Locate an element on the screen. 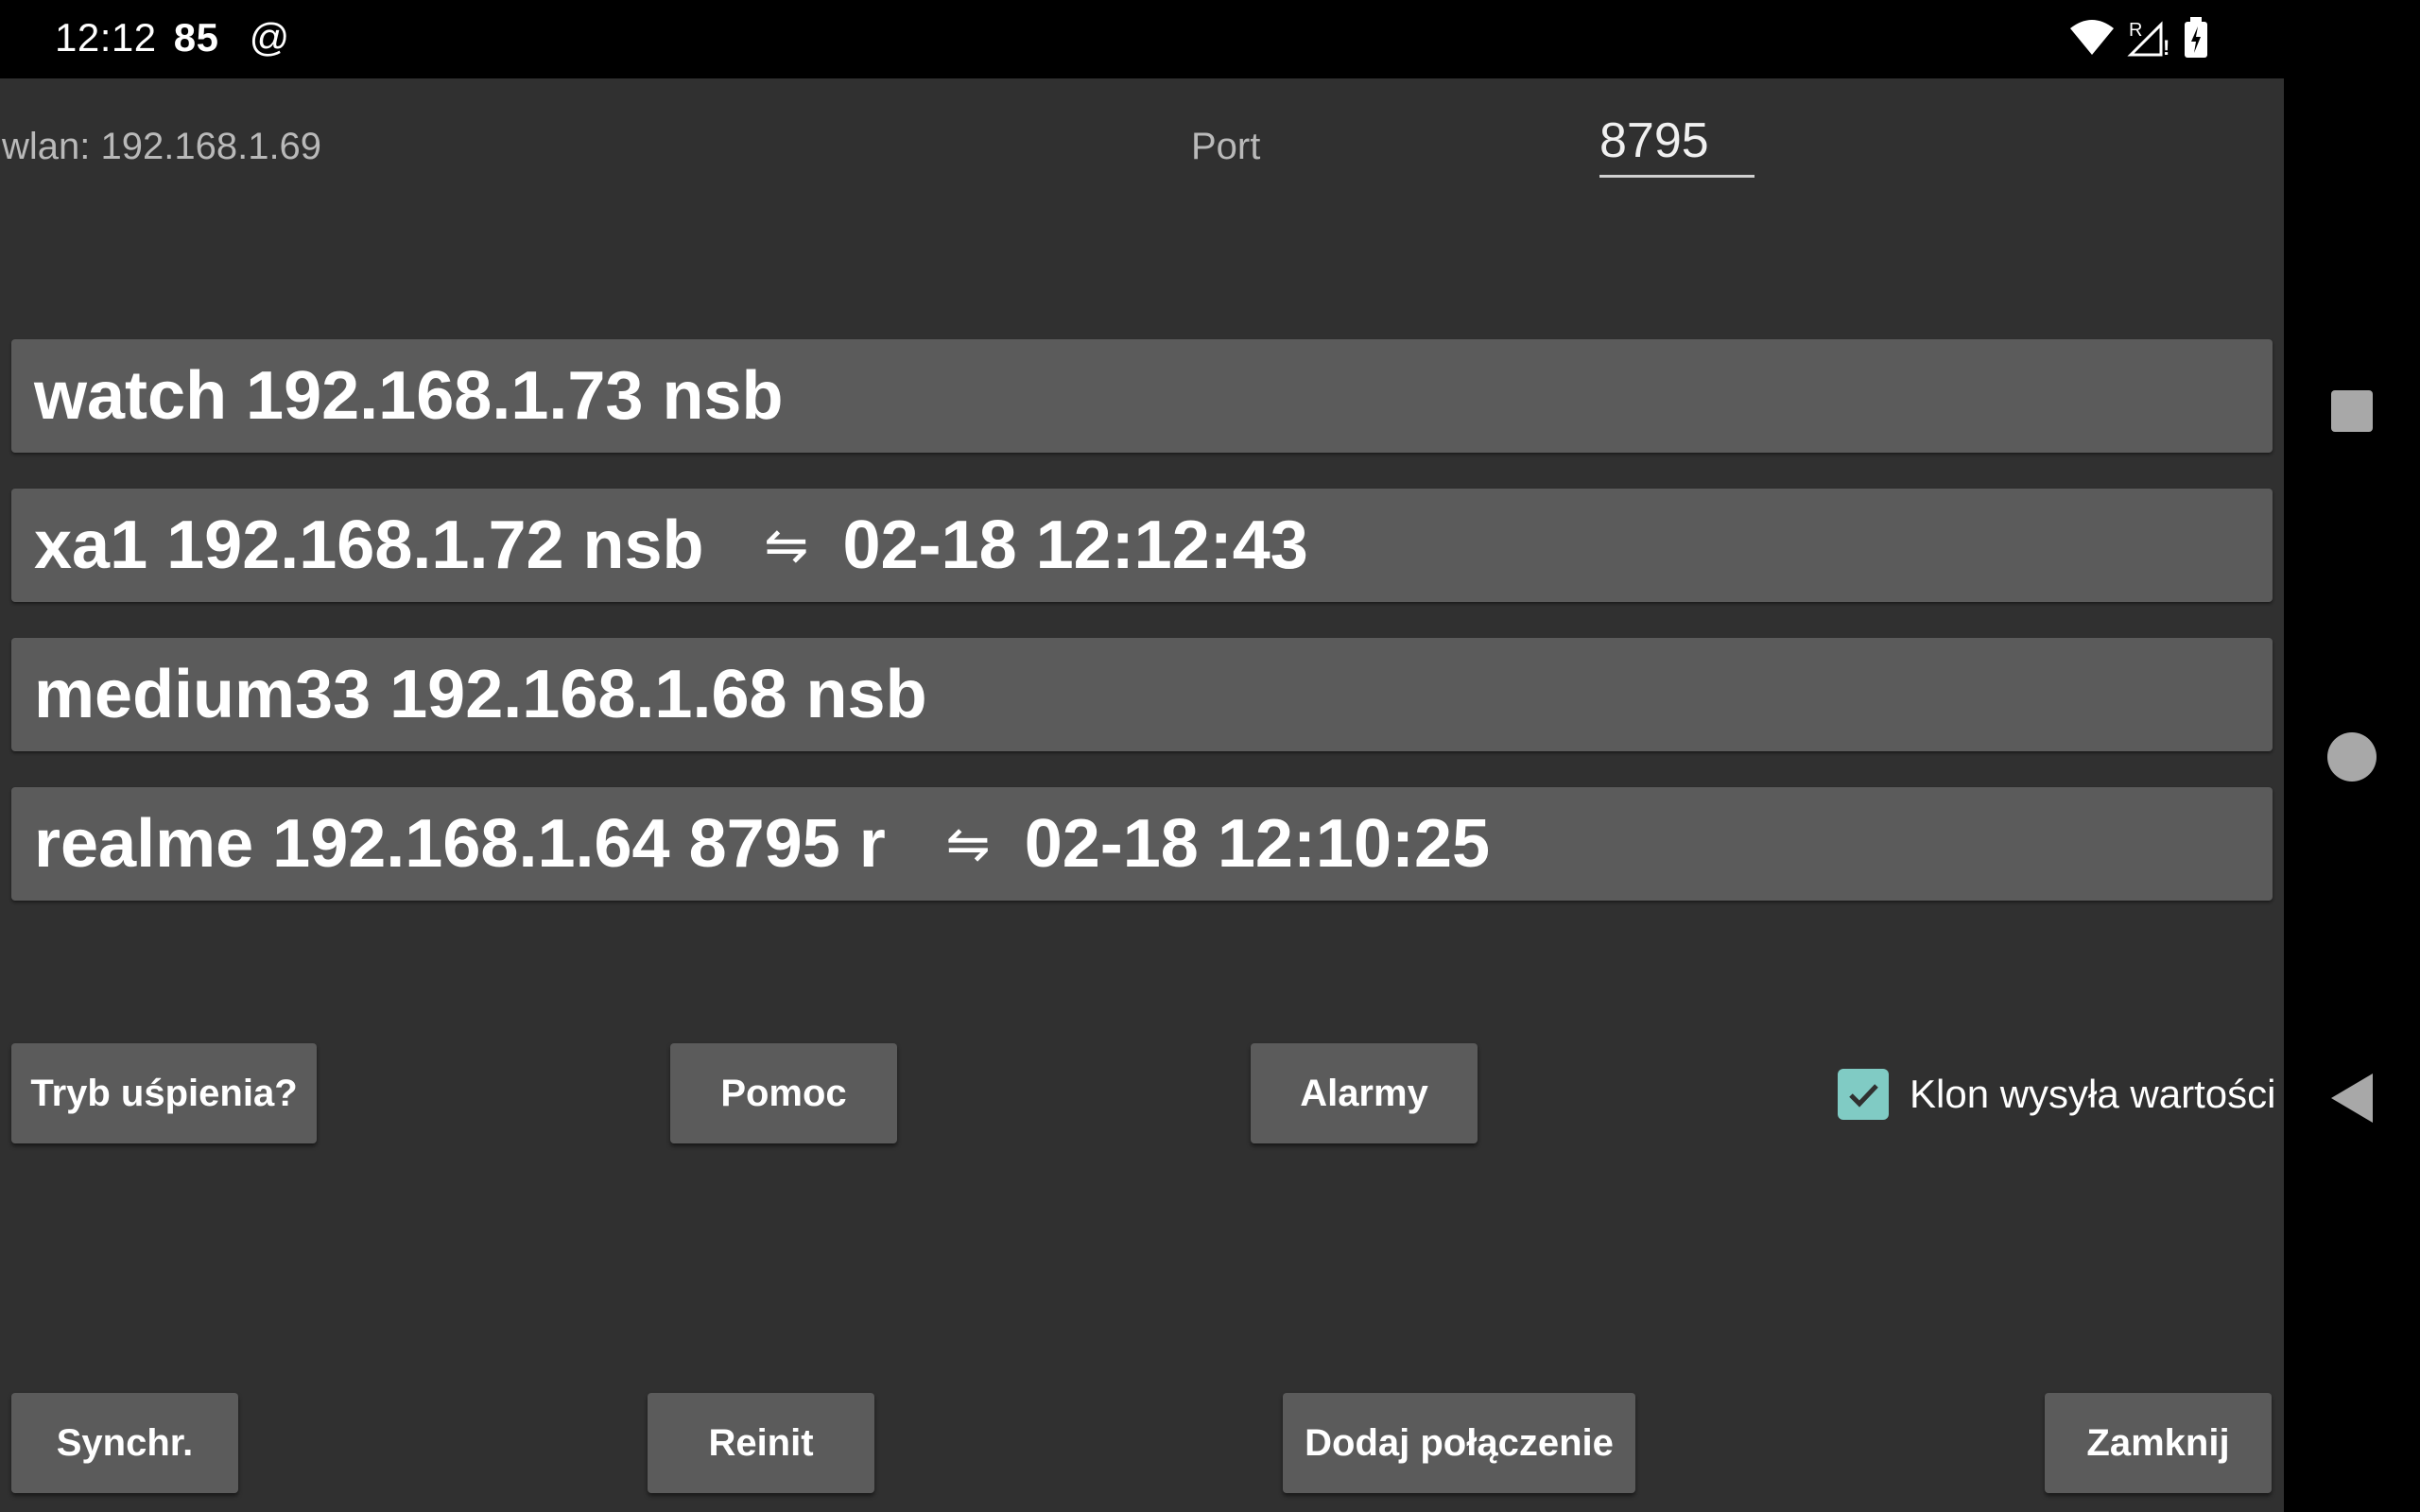  checkbox-checked is located at coordinates (1864, 1094).